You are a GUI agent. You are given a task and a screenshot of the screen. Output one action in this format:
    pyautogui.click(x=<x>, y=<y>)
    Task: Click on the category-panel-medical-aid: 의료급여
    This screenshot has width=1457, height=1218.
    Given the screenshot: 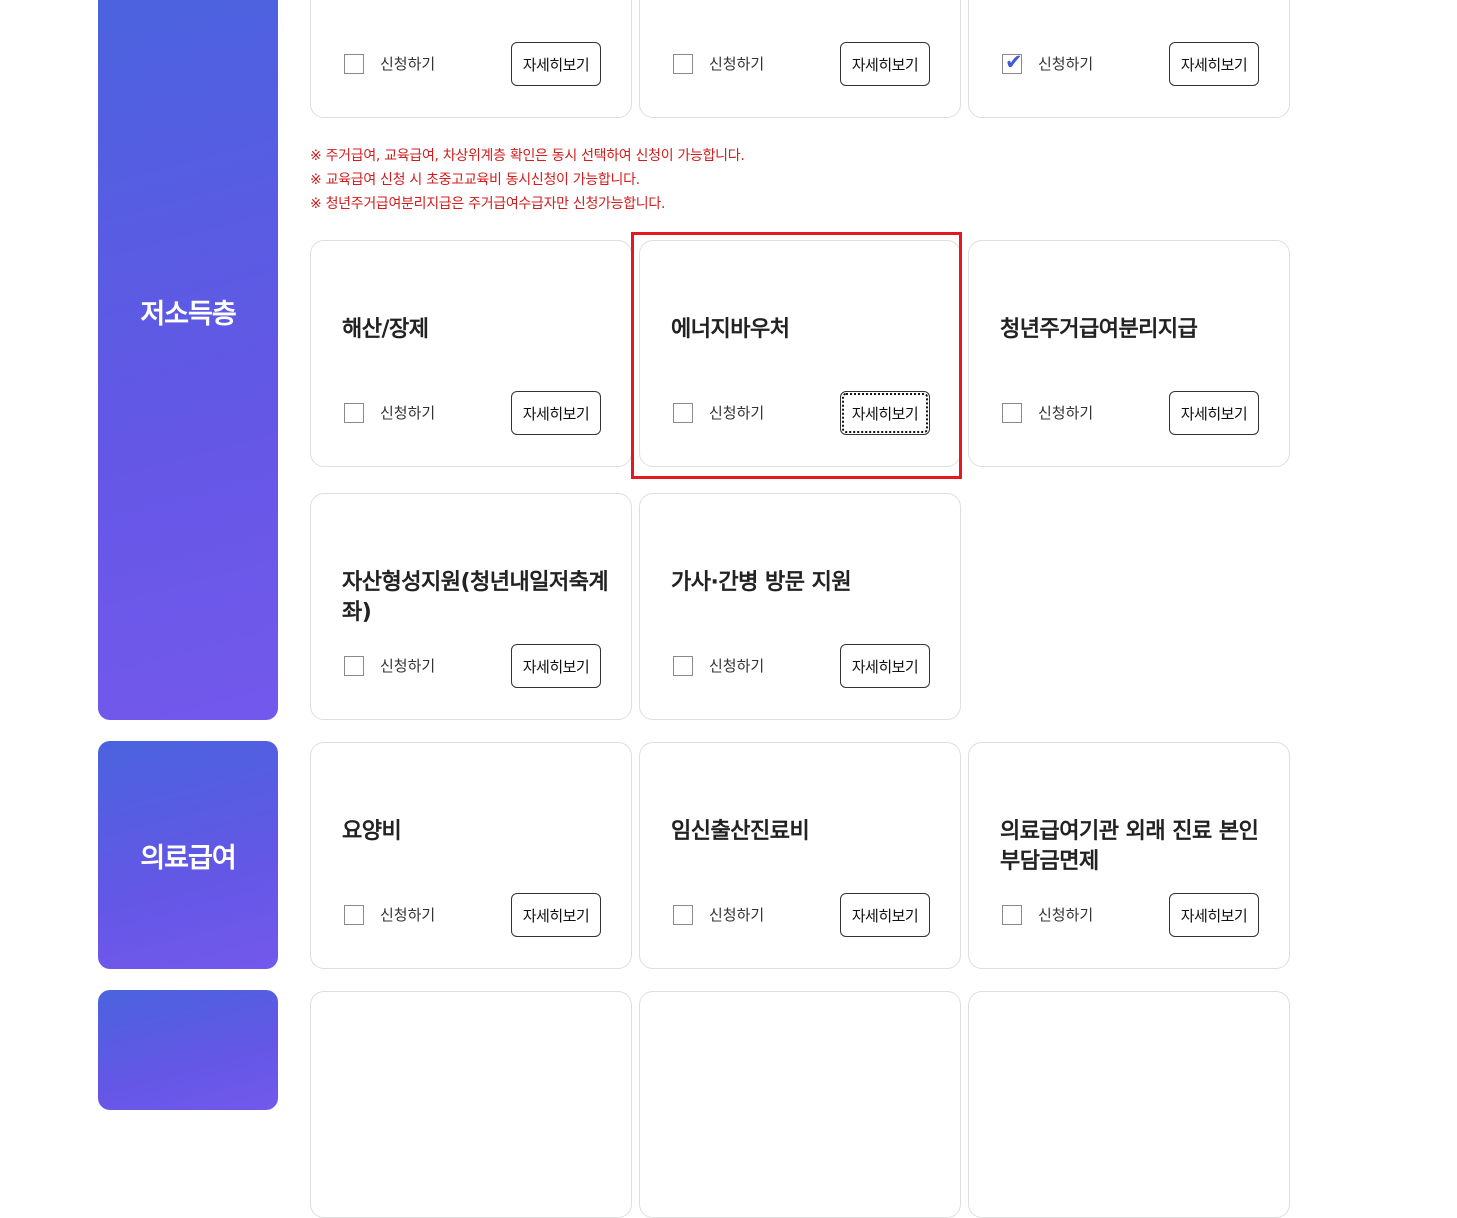 What is the action you would take?
    pyautogui.click(x=188, y=855)
    